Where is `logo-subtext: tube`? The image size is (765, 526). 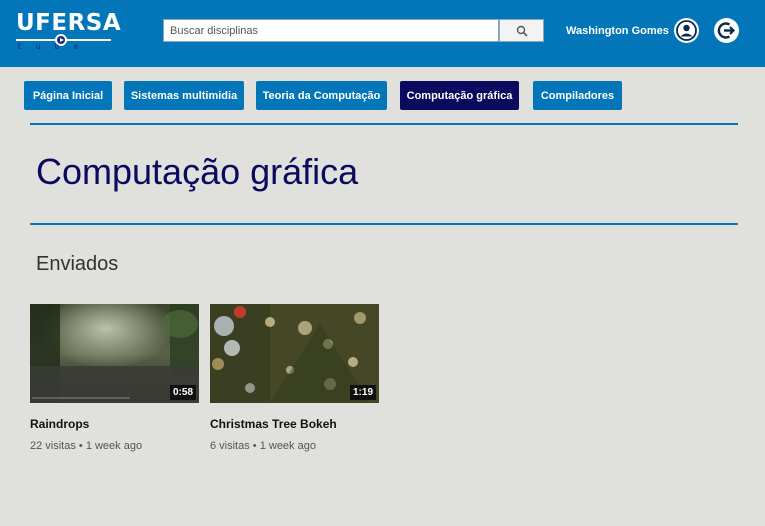 logo-subtext: tube is located at coordinates (55, 46).